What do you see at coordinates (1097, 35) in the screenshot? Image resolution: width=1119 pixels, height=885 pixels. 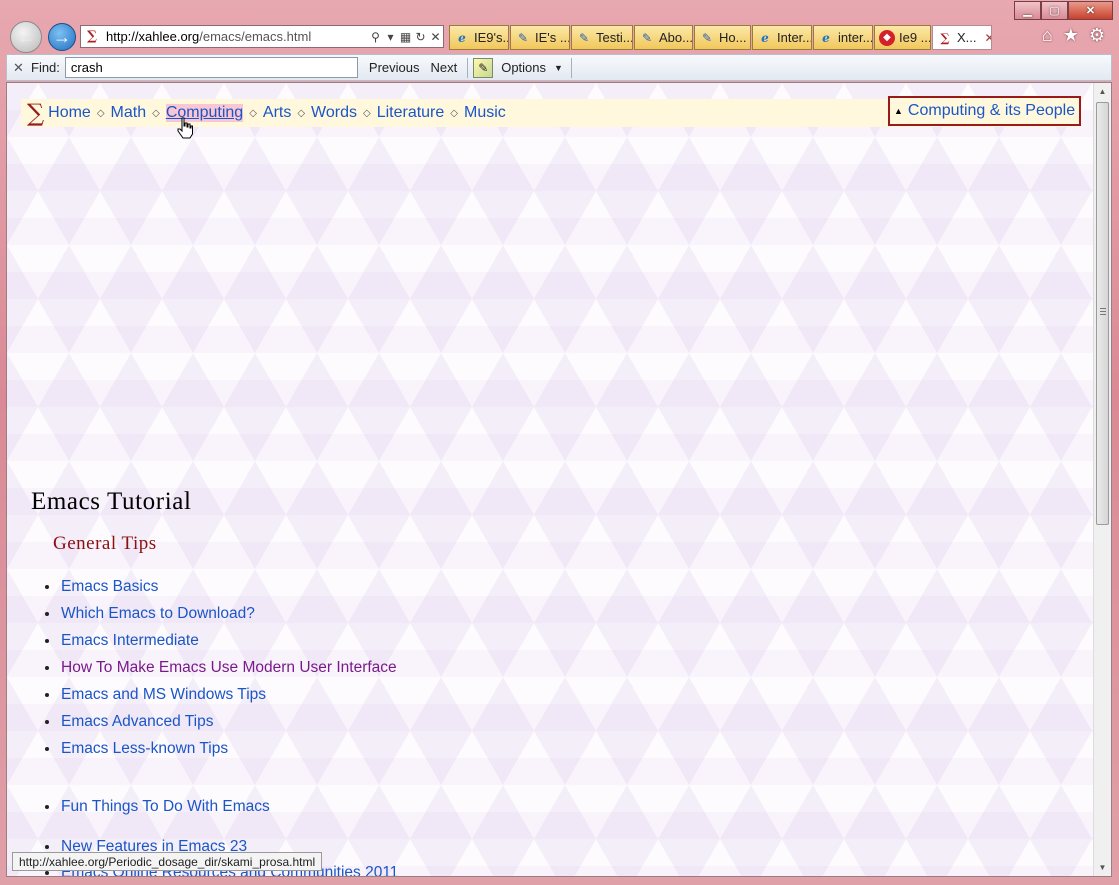 I see `gear-icon: ⚙` at bounding box center [1097, 35].